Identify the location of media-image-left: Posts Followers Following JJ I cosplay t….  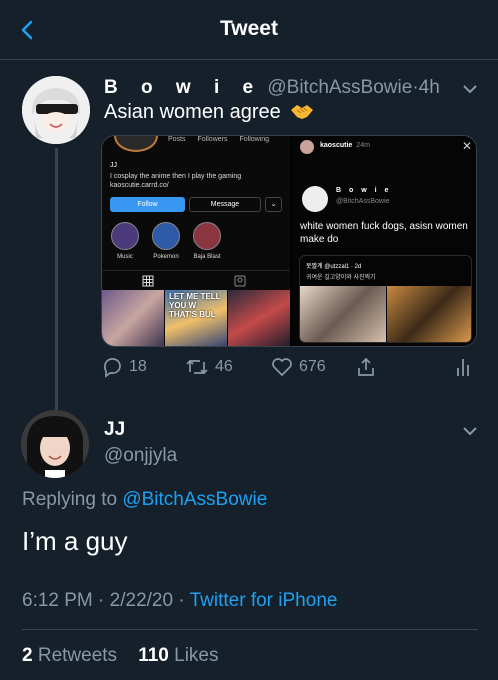
(196, 241).